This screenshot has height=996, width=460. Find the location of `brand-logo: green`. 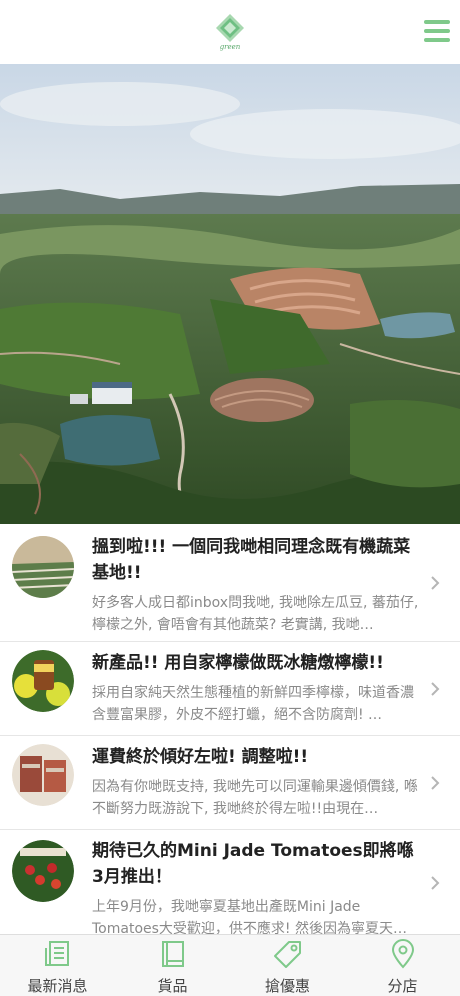

brand-logo: green is located at coordinates (230, 32).